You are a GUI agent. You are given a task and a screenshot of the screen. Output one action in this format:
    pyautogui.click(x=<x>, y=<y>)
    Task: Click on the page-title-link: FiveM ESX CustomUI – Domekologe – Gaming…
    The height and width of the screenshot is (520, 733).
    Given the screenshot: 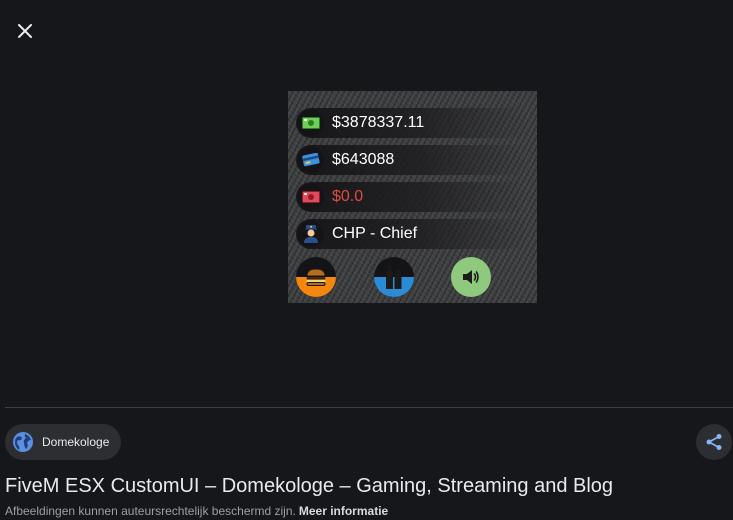 What is the action you would take?
    pyautogui.click(x=309, y=486)
    